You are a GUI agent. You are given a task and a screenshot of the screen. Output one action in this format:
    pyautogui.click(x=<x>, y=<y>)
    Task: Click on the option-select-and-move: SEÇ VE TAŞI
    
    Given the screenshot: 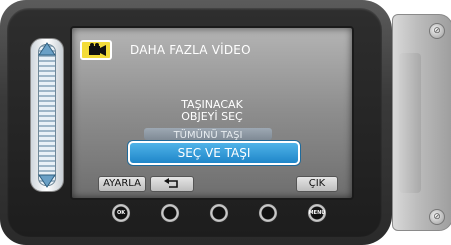 What is the action you would take?
    pyautogui.click(x=214, y=153)
    